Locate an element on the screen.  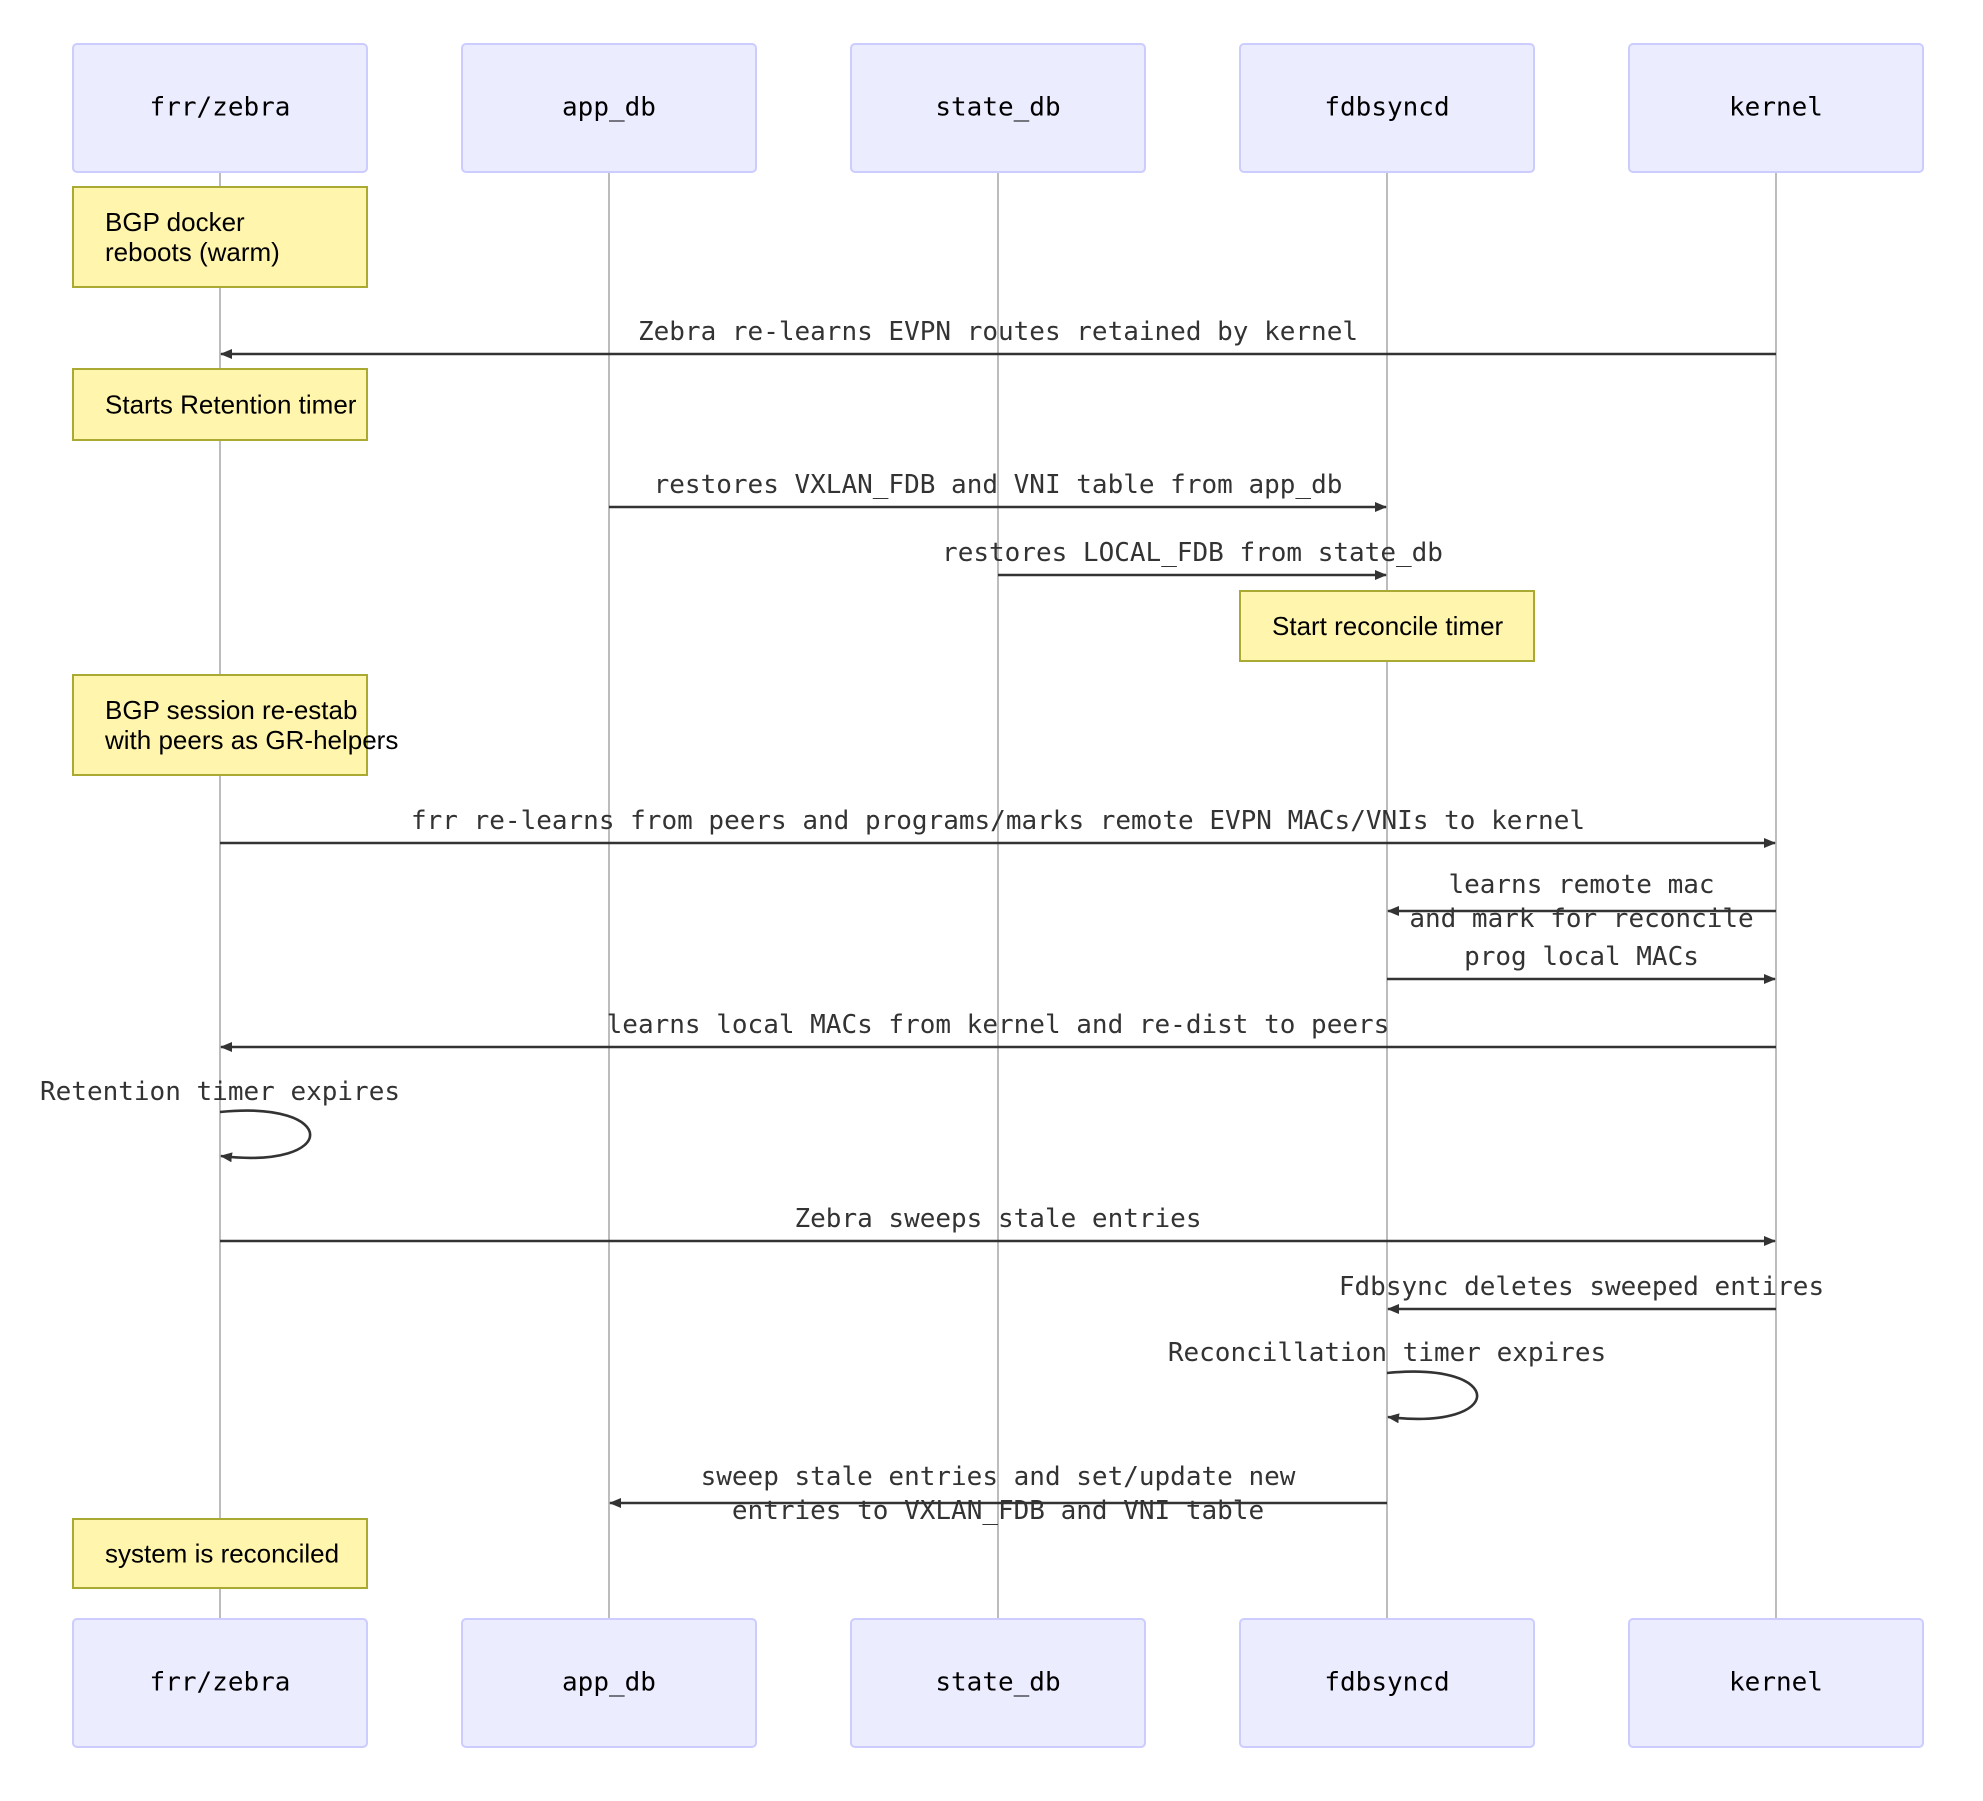
note: BGP dockerreboots (warm) is located at coordinates (220, 237).